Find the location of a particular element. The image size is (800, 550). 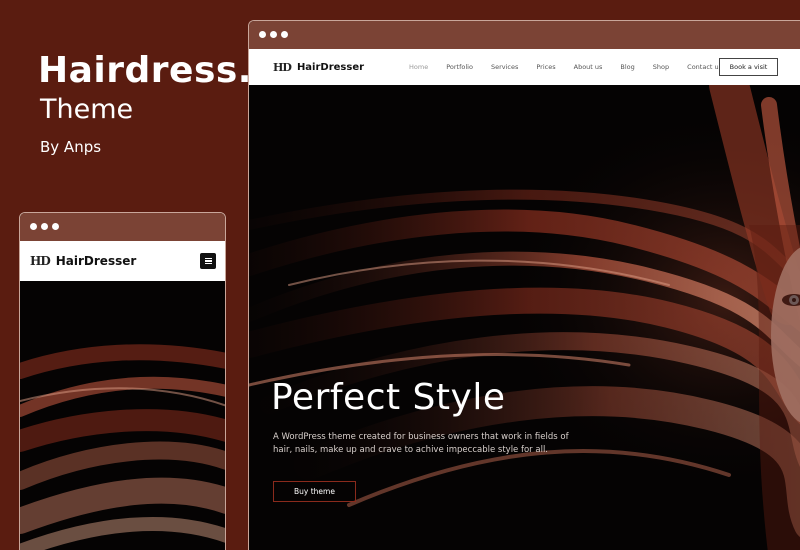

mobile-hero-section is located at coordinates (122, 415).